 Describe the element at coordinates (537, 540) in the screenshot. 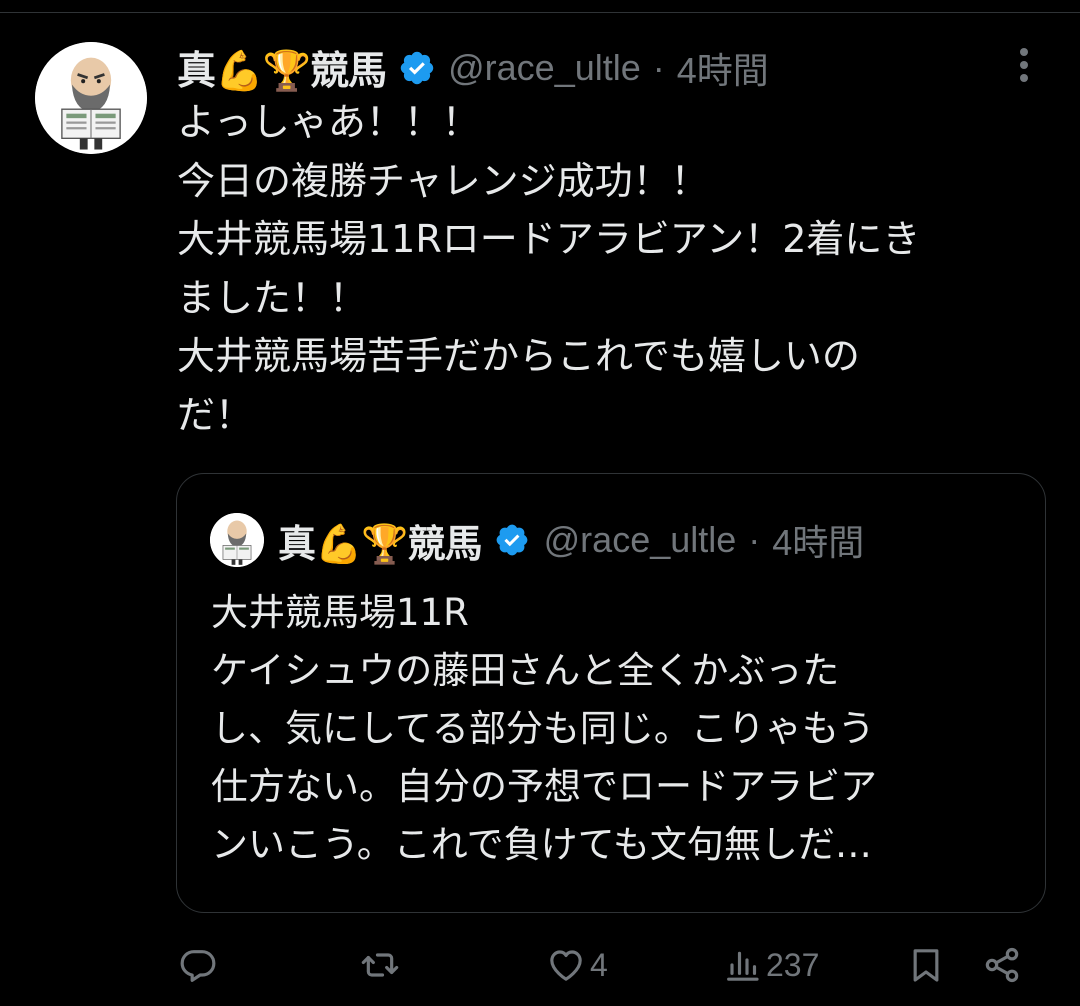

I see `quoted-tweet-header: 真💪🏆競馬 @race_ultle · 4時間` at that location.